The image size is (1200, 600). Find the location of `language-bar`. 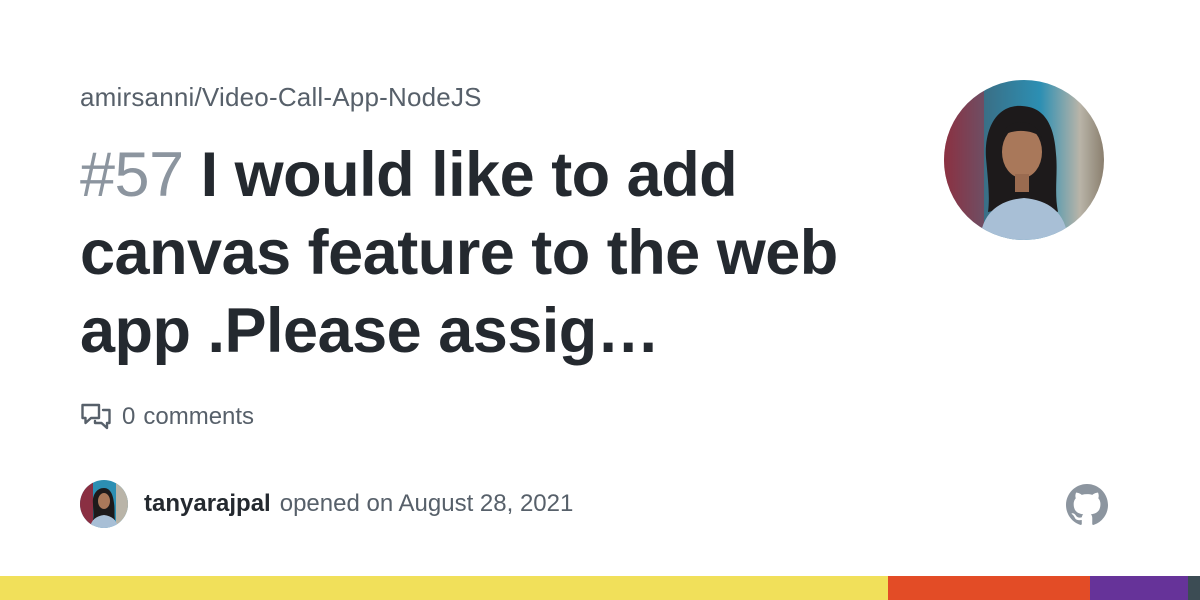

language-bar is located at coordinates (600, 588).